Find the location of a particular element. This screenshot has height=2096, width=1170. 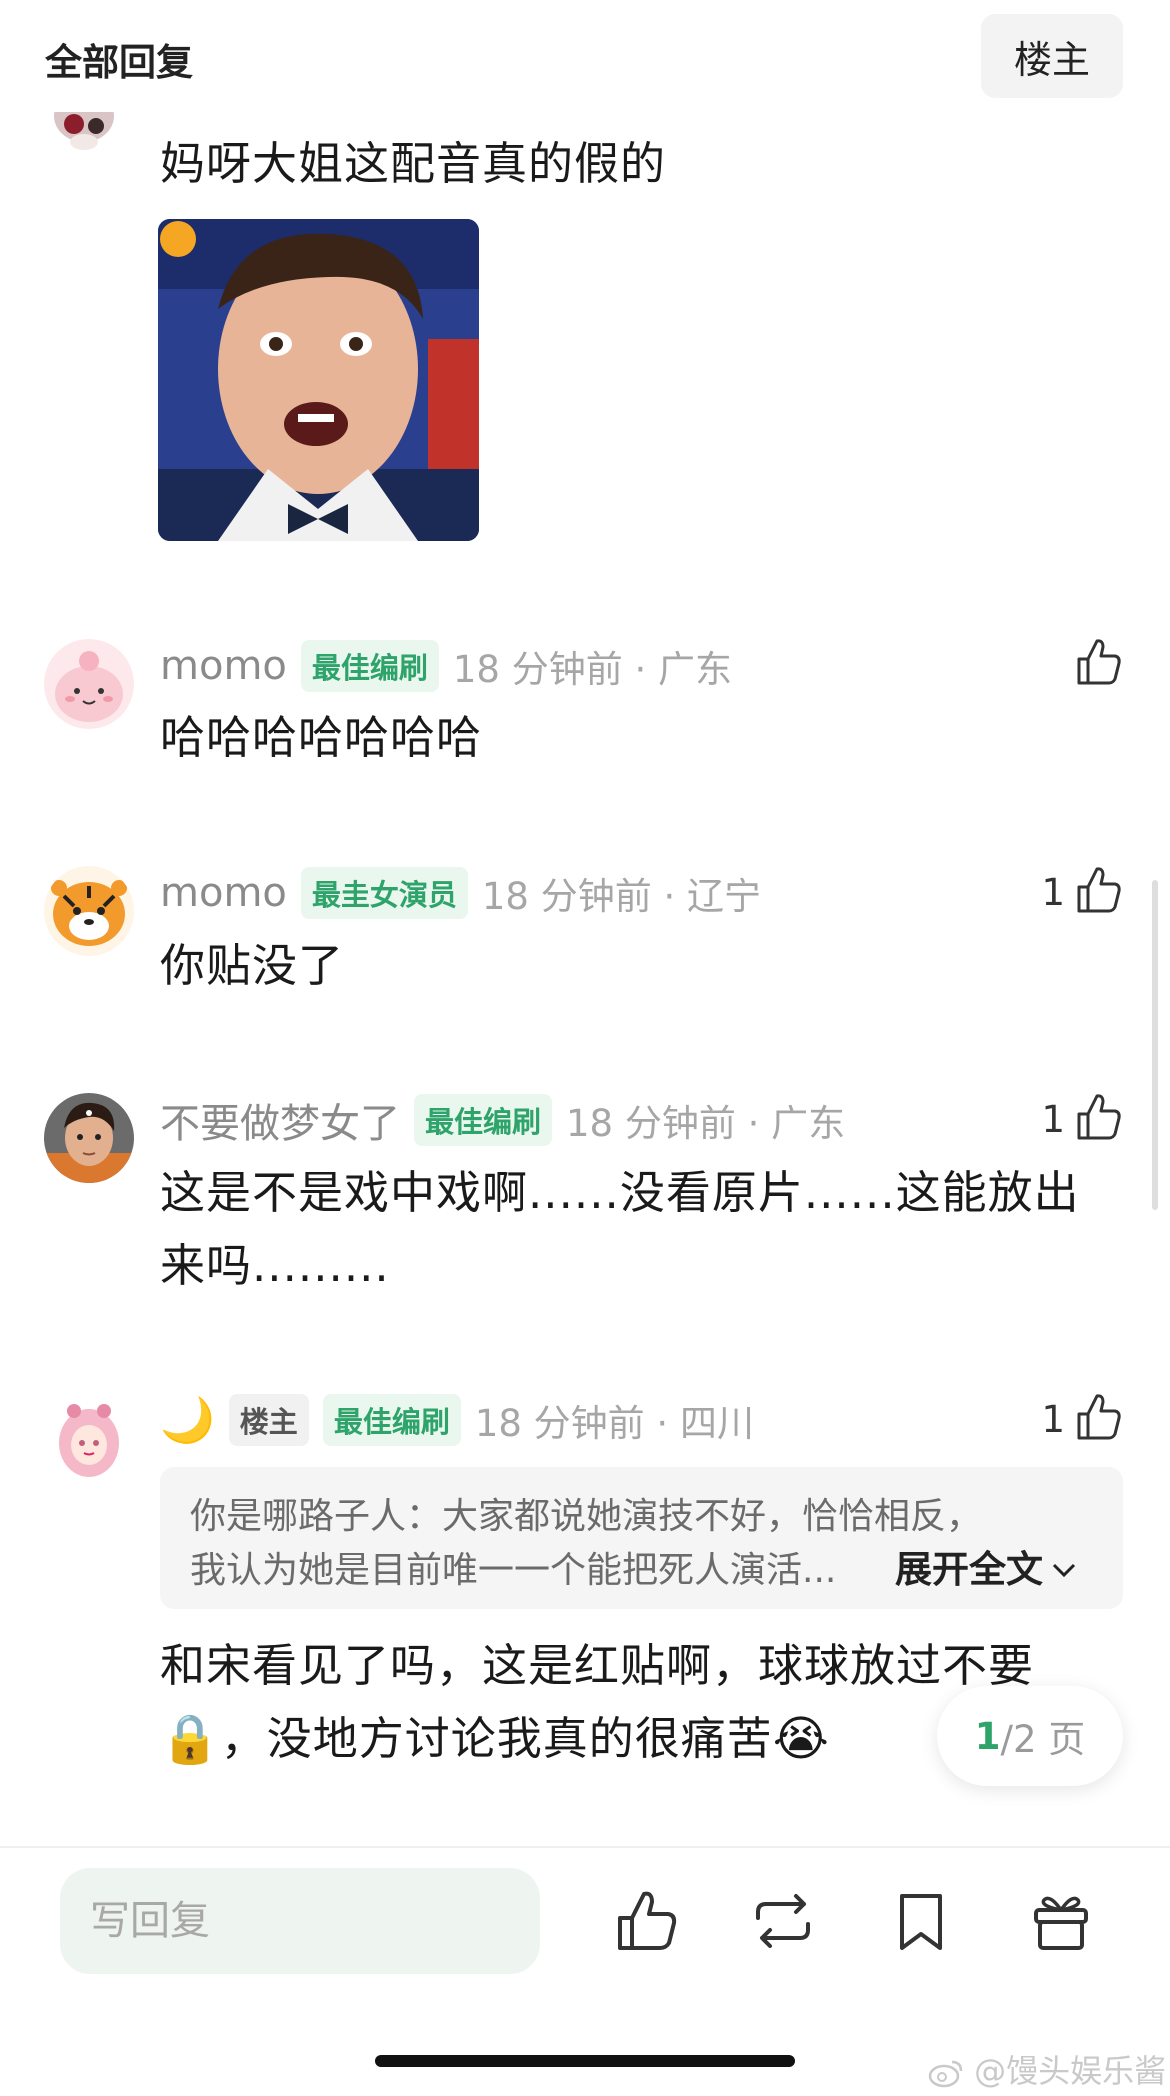

reply-image is located at coordinates (318, 380).